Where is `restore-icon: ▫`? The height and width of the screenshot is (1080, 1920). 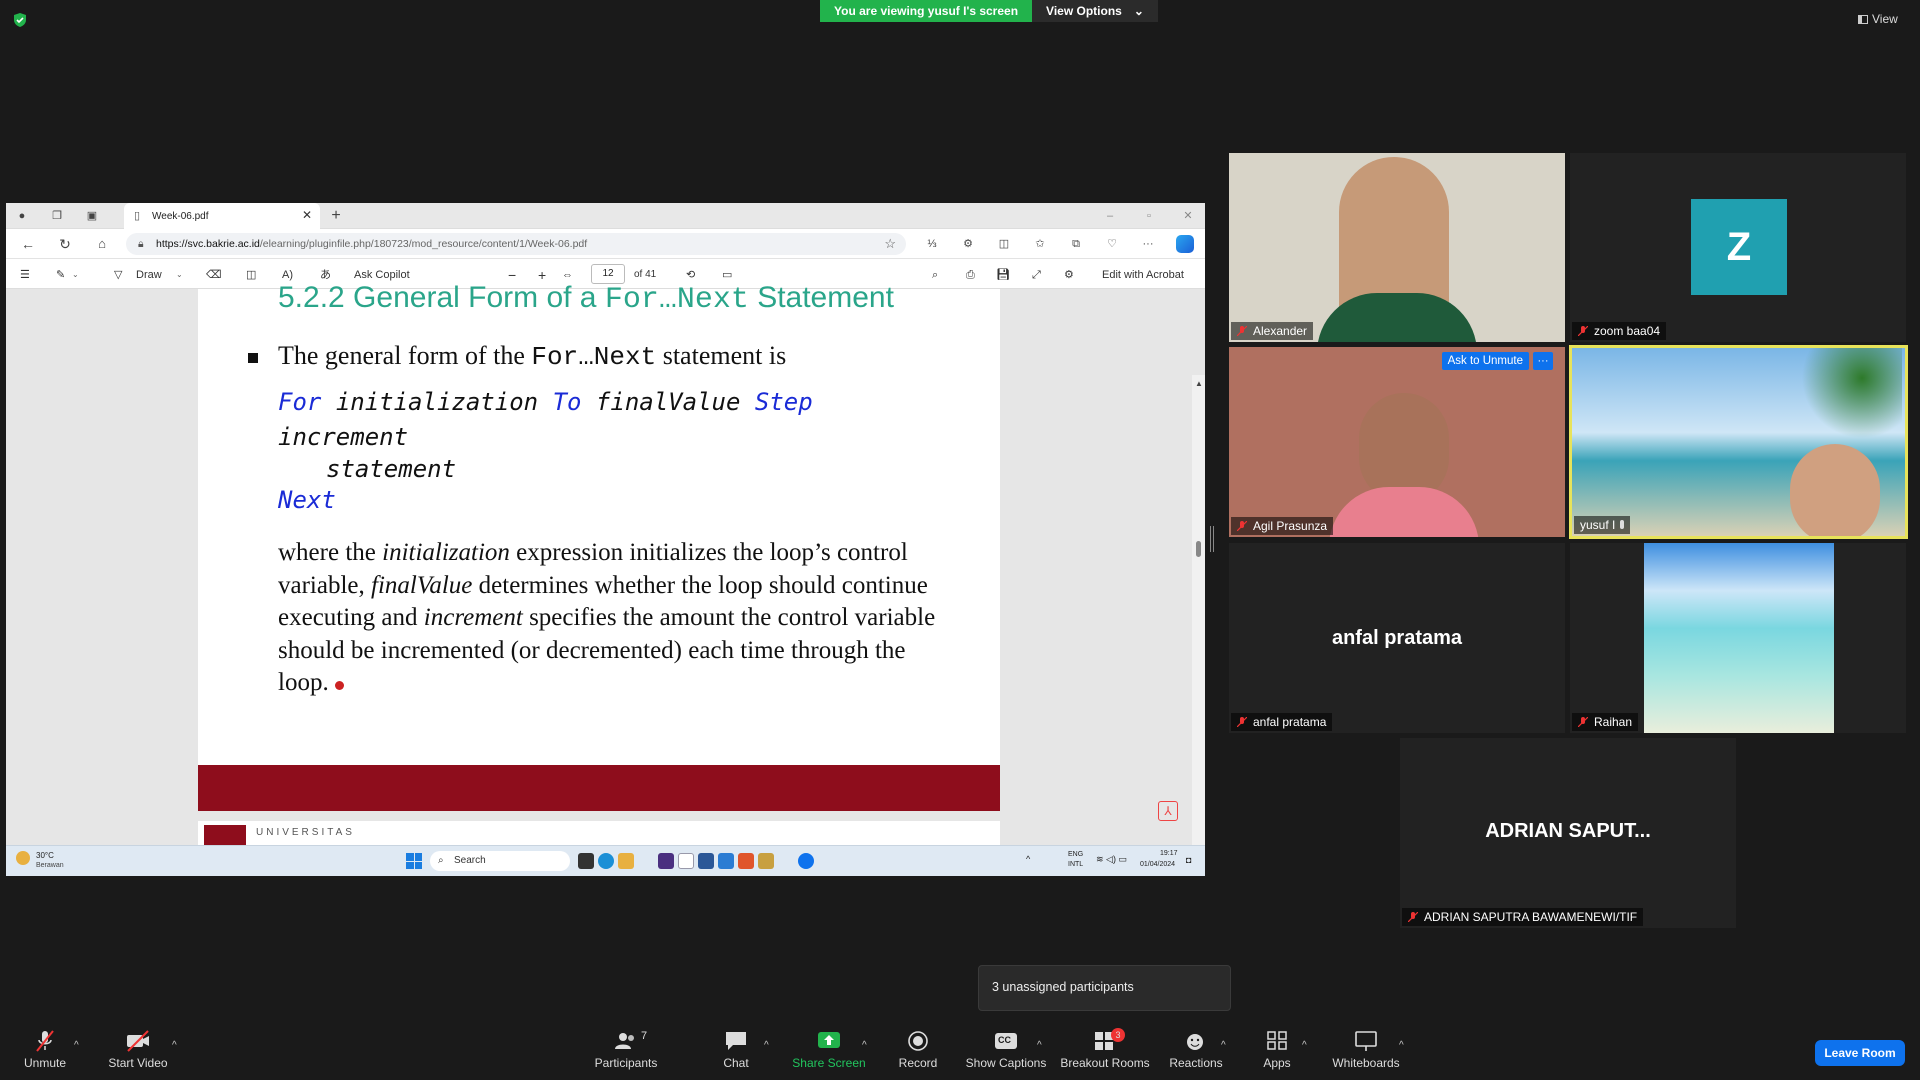
restore-icon: ▫ is located at coordinates (1149, 216).